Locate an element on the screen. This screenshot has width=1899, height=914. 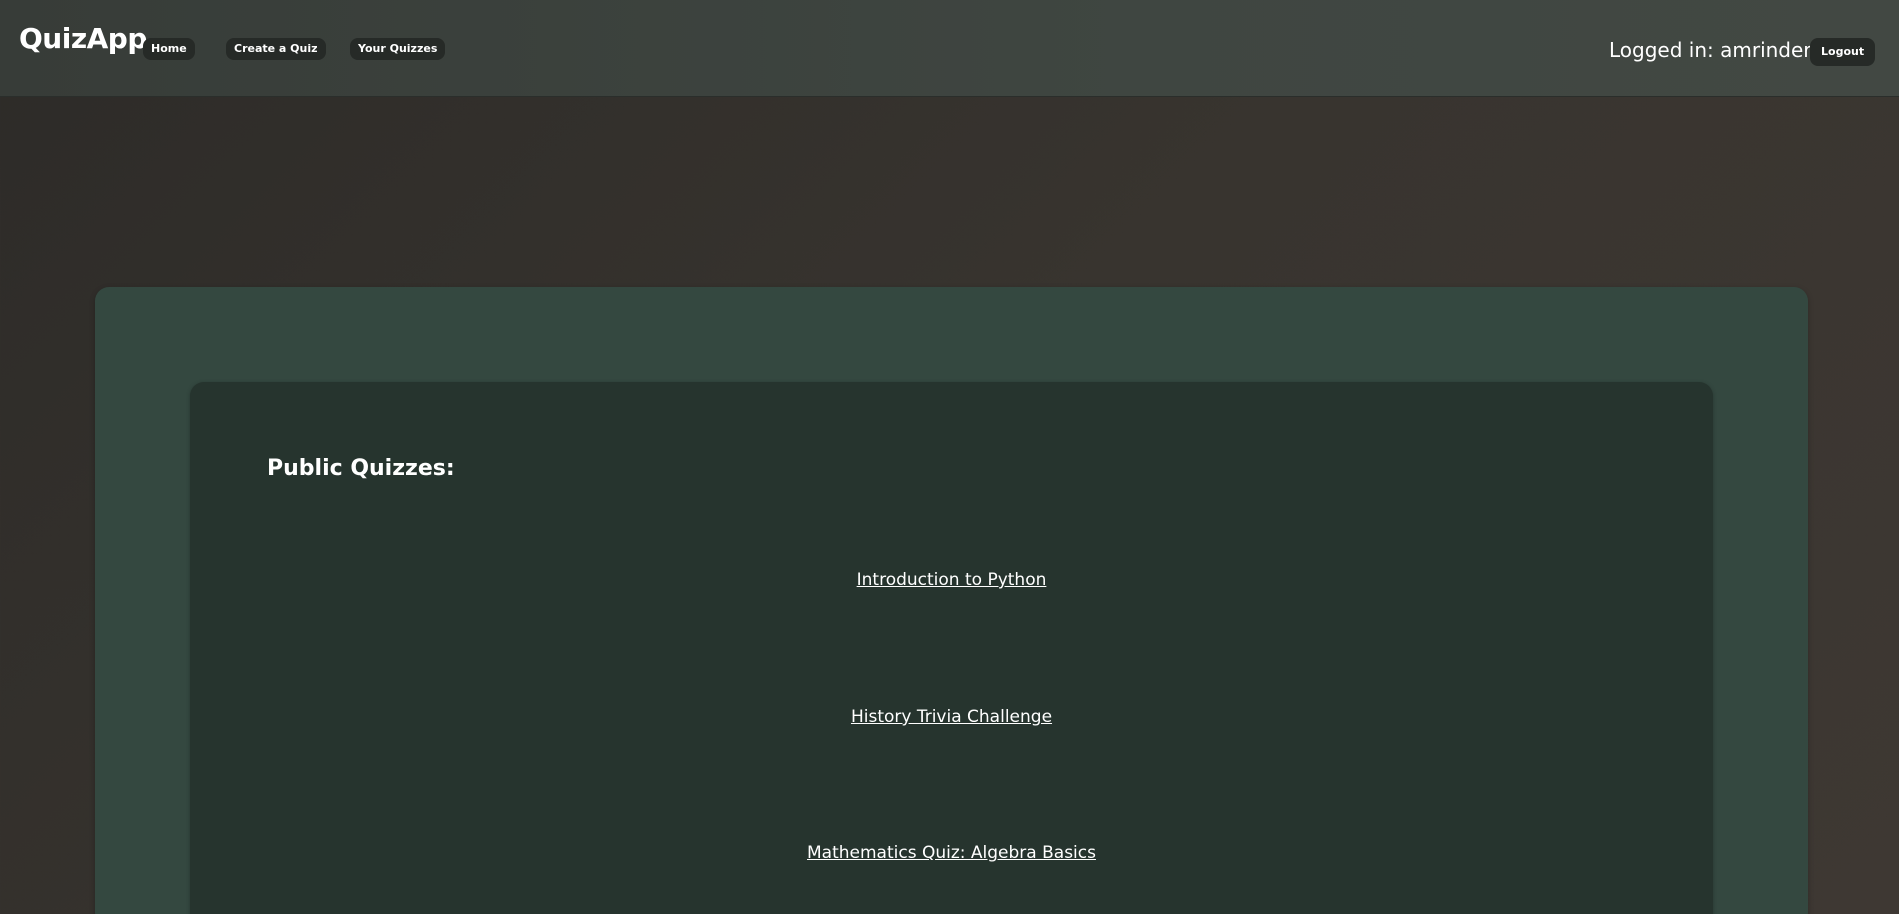
section-title: Public Quizzes: is located at coordinates (361, 468).